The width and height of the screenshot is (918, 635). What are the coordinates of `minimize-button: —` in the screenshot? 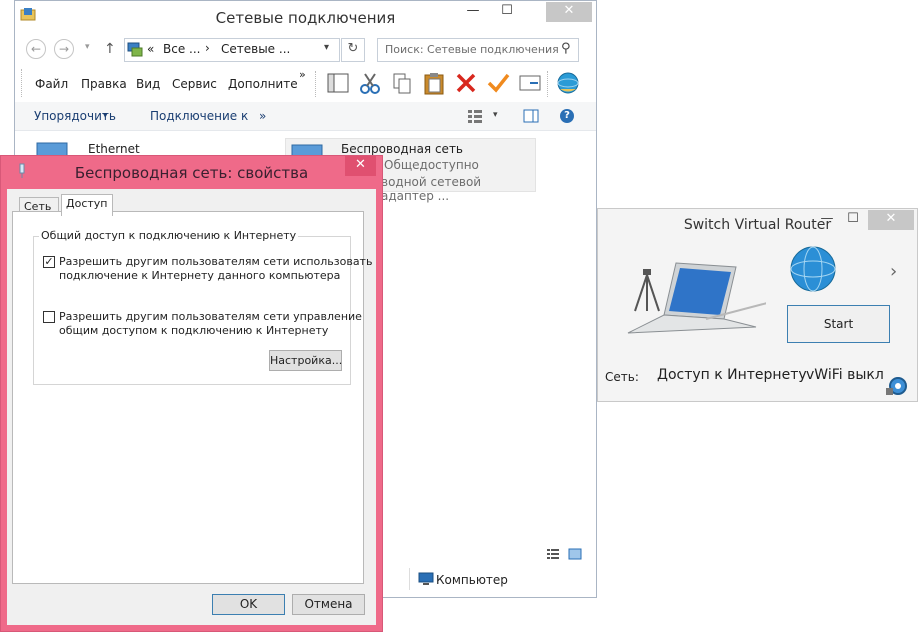 It's located at (473, 12).